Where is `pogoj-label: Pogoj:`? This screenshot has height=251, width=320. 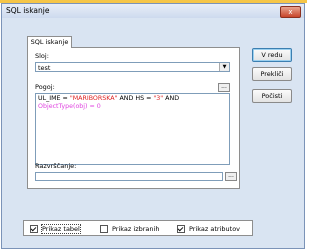 pogoj-label: Pogoj: is located at coordinates (45, 87).